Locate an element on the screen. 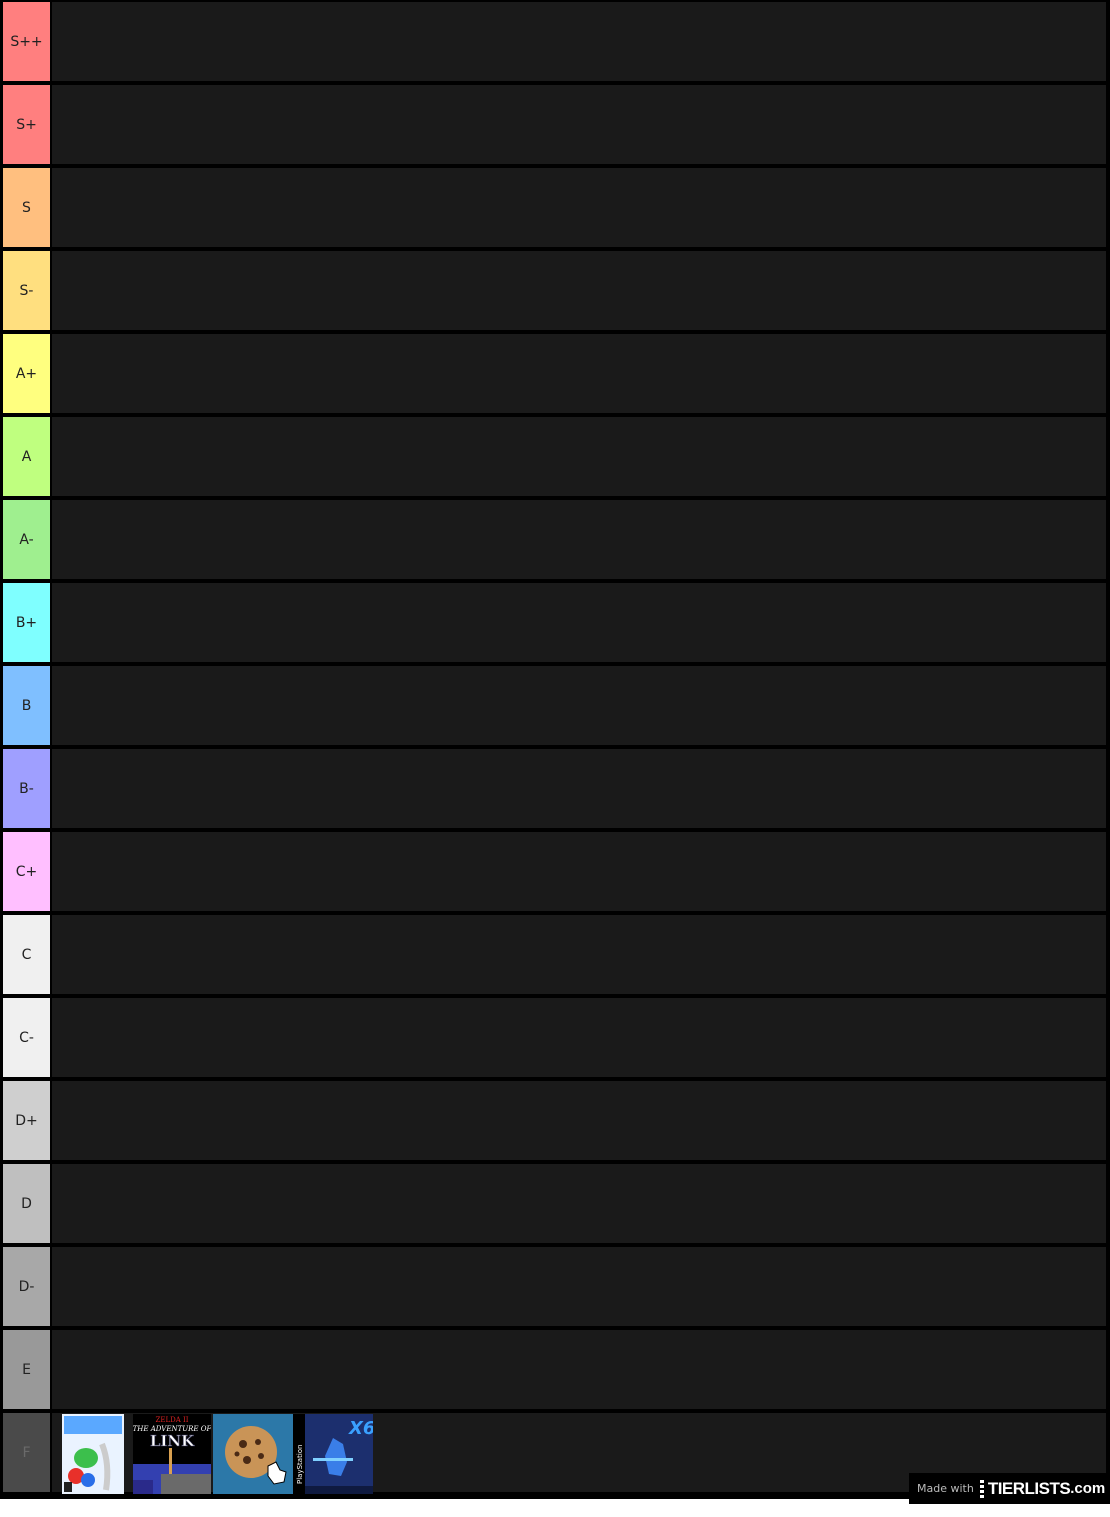  tier-row: A- is located at coordinates (555, 539).